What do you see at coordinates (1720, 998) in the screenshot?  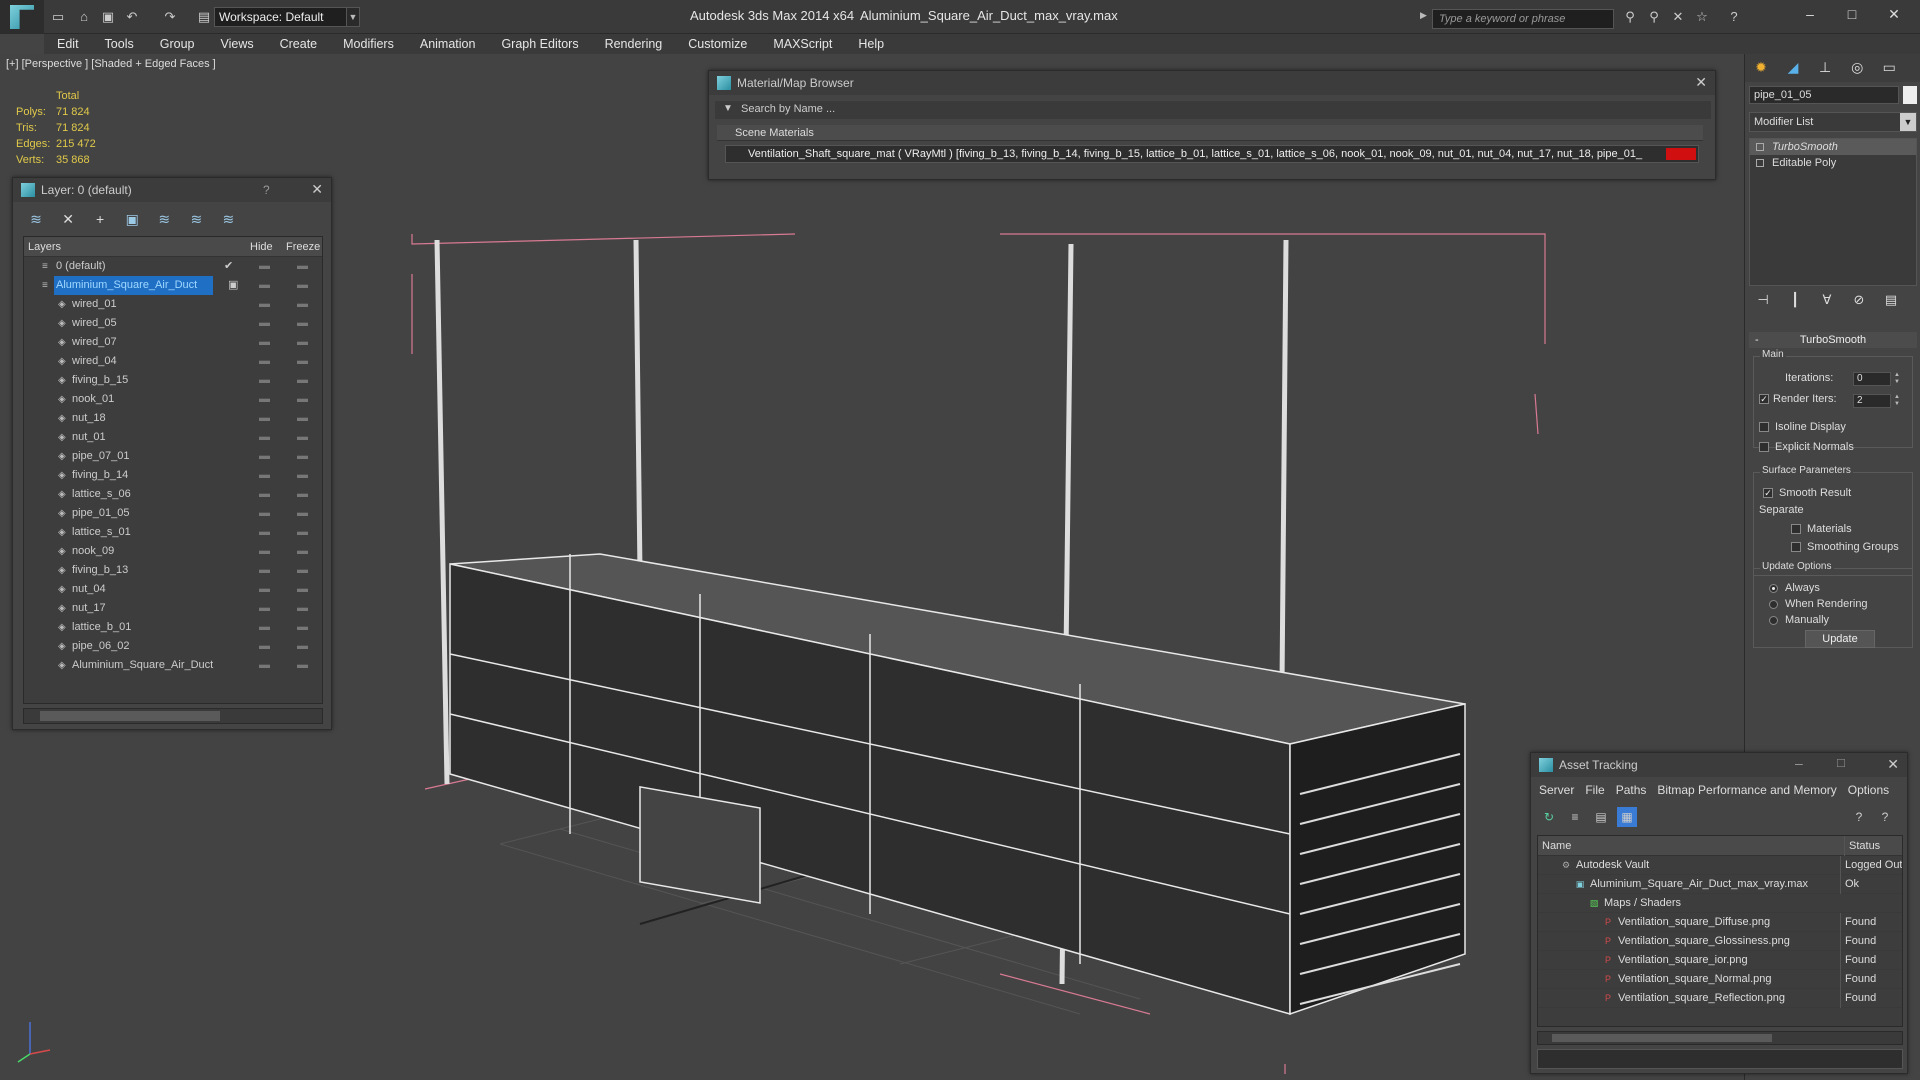 I see `asset-row: P Ventilation_square_Reflection.png Found` at bounding box center [1720, 998].